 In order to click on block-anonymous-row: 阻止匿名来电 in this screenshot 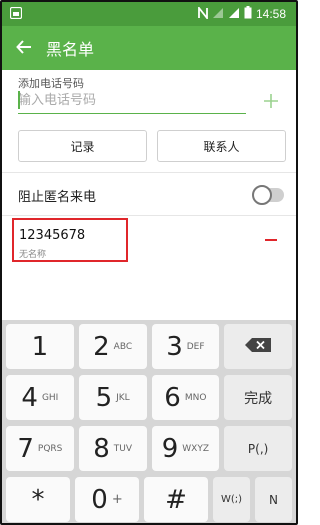, I will do `click(151, 195)`.